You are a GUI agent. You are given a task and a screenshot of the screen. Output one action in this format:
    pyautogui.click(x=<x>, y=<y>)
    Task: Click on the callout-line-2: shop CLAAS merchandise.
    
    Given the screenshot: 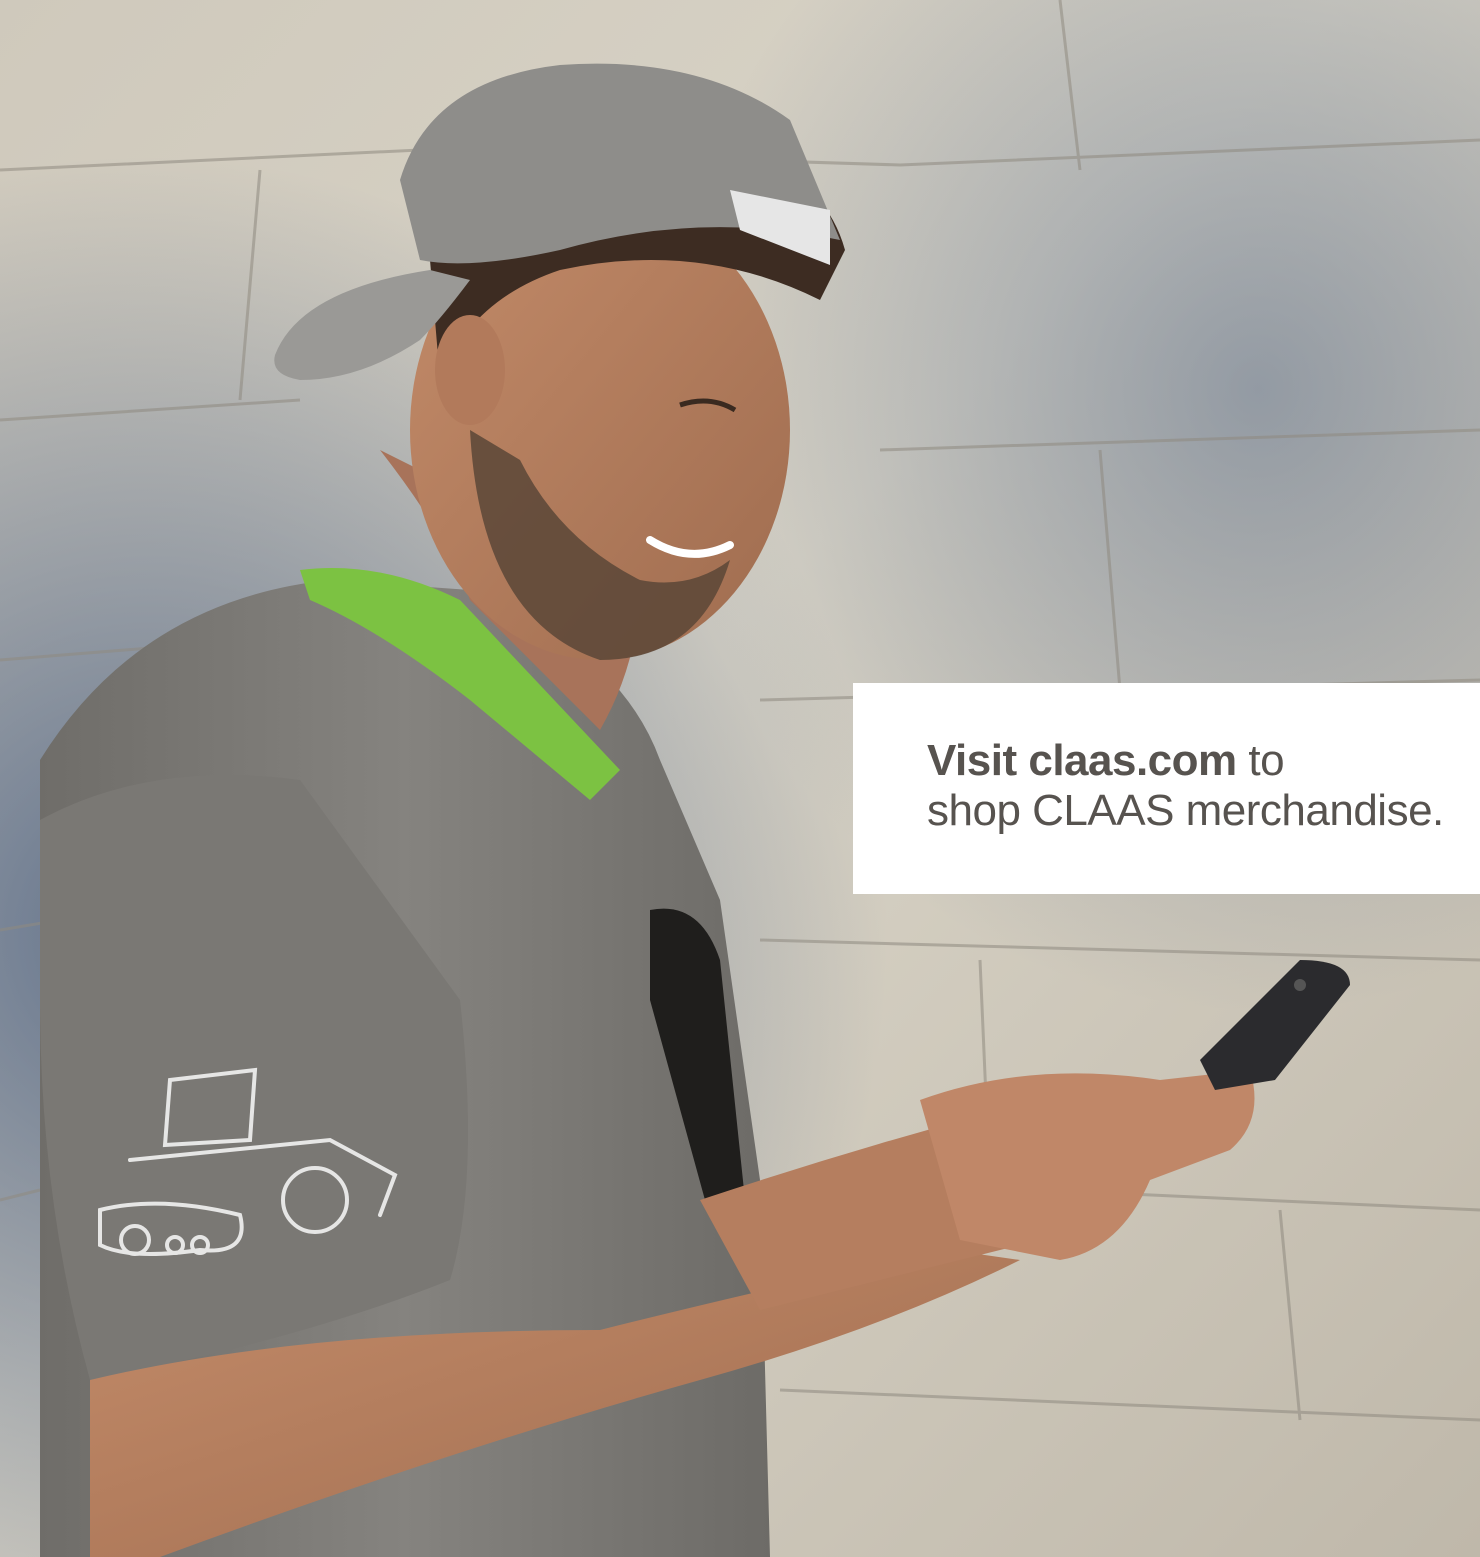 What is the action you would take?
    pyautogui.click(x=1185, y=810)
    